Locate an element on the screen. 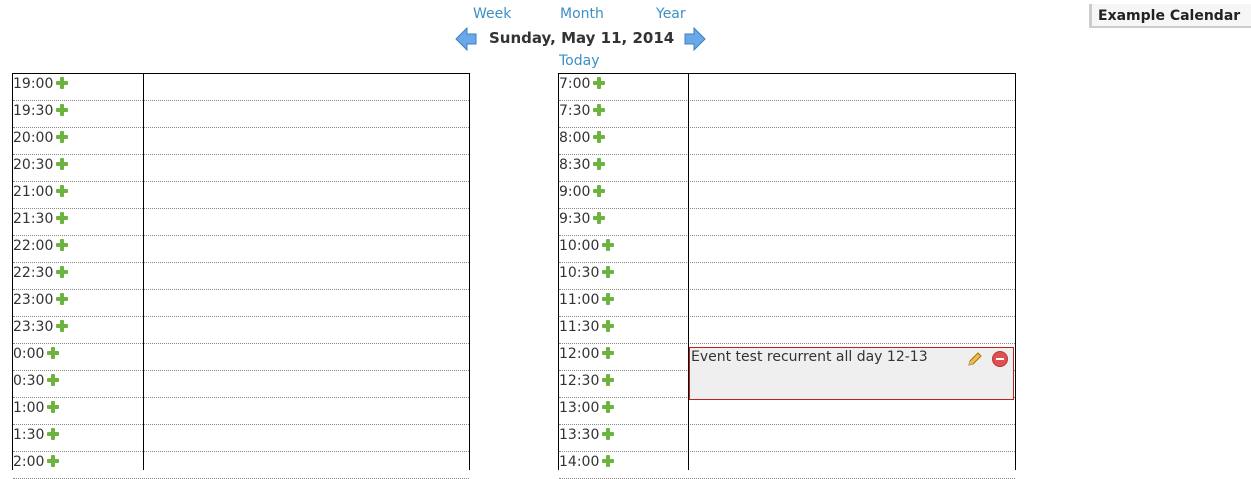 Image resolution: width=1251 pixels, height=479 pixels. time-slot-row: 19:00 is located at coordinates (241, 87).